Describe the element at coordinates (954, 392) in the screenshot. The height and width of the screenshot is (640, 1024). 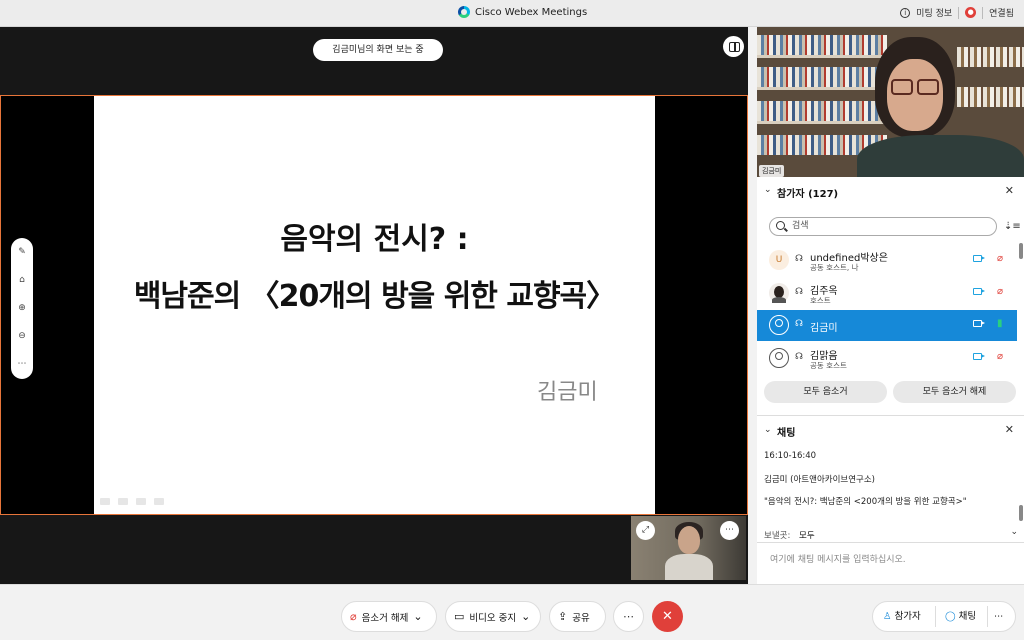
I see `unmute-all-button: 모두 음소거 해제` at that location.